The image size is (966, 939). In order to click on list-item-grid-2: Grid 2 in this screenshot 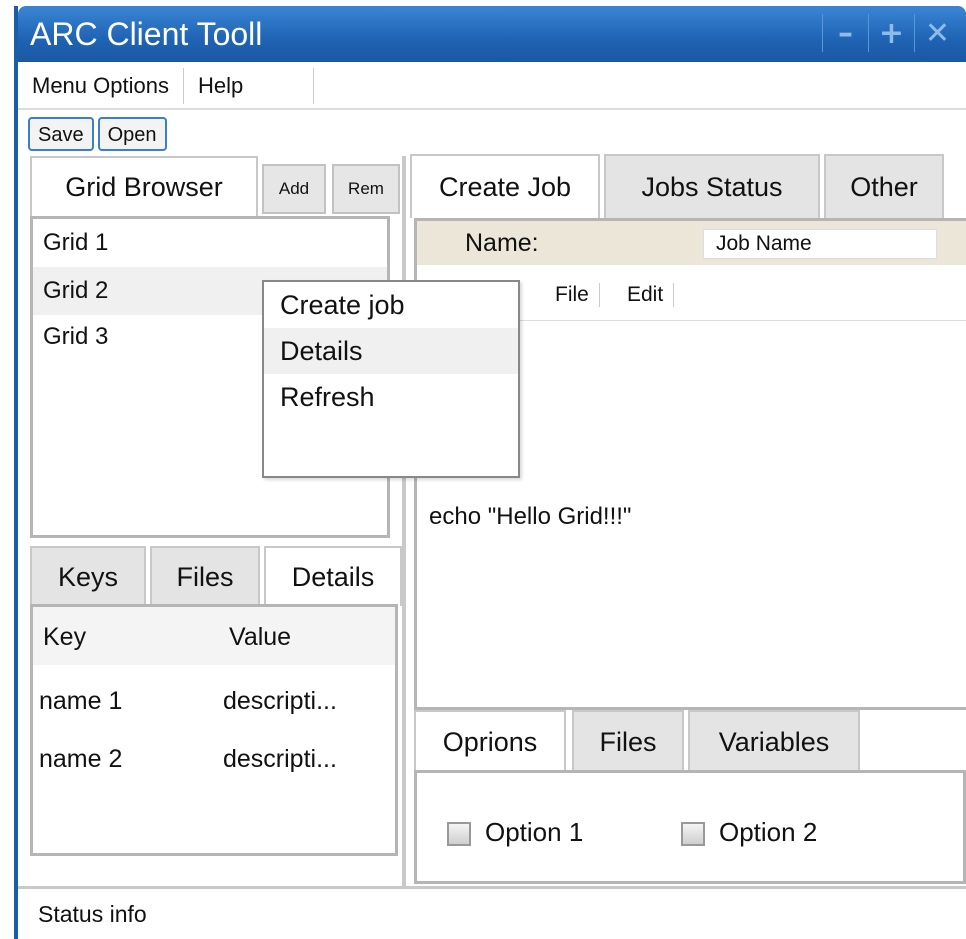, I will do `click(75, 291)`.